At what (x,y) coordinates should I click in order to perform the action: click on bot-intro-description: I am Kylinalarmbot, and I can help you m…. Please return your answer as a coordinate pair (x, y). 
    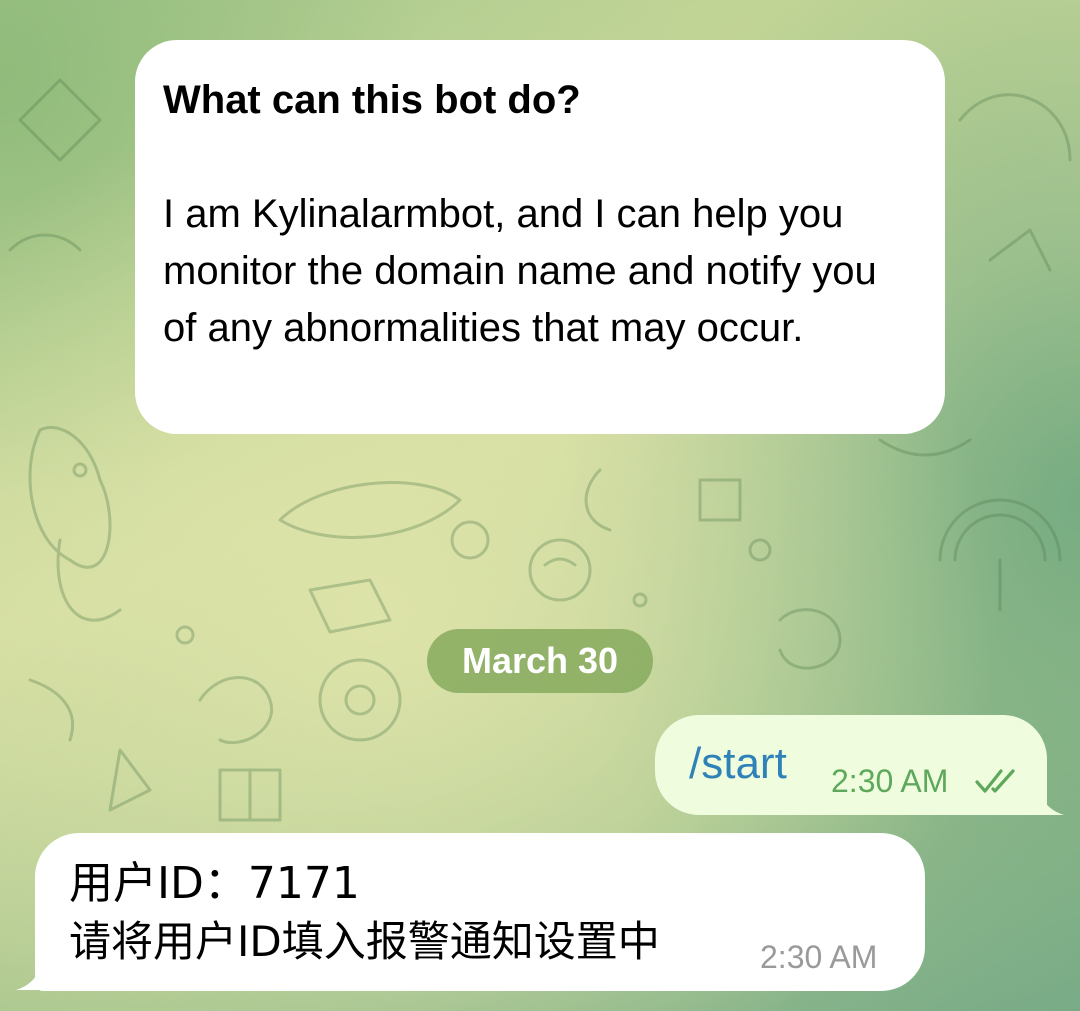
    Looking at the image, I should click on (520, 271).